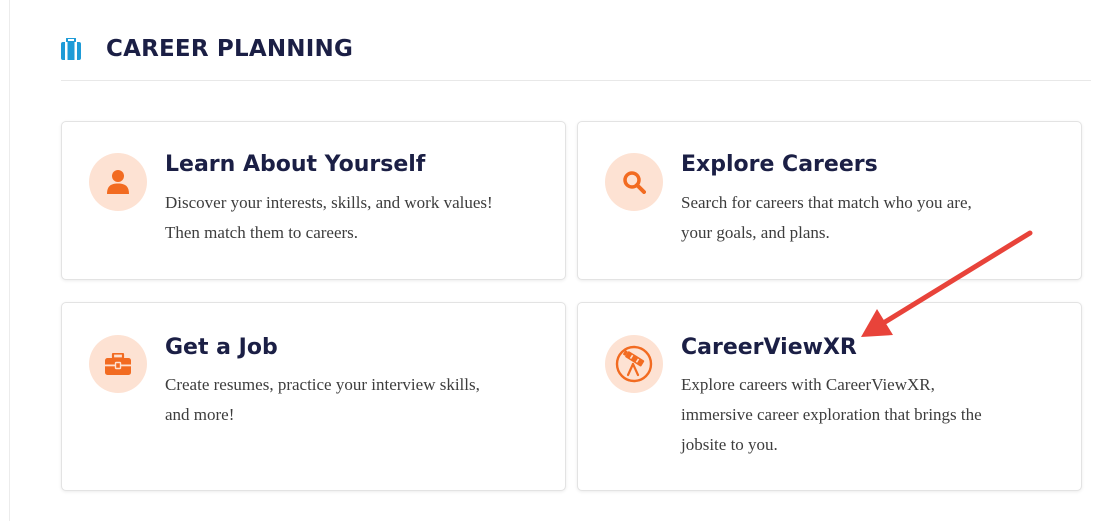 This screenshot has width=1111, height=521. I want to click on person-icon, so click(118, 182).